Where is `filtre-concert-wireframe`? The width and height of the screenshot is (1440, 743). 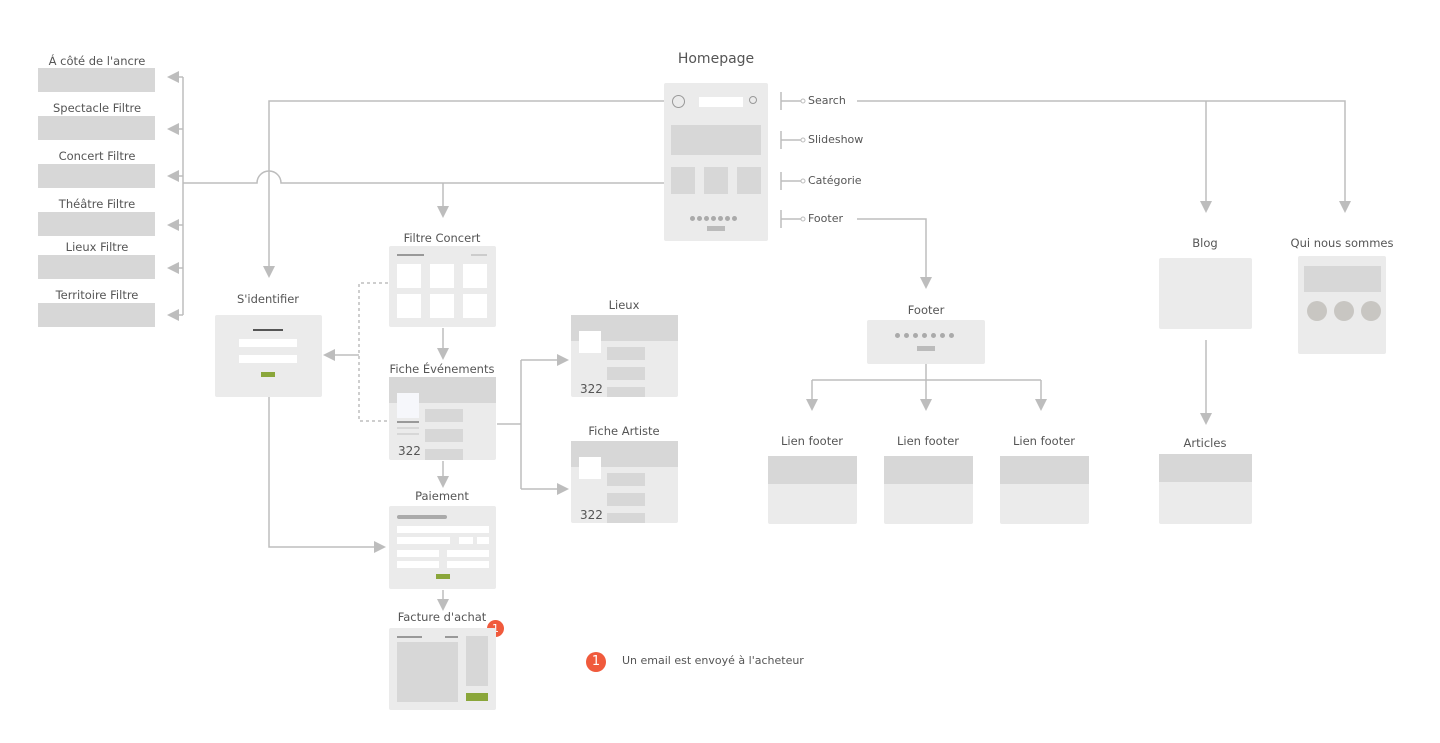 filtre-concert-wireframe is located at coordinates (442, 286).